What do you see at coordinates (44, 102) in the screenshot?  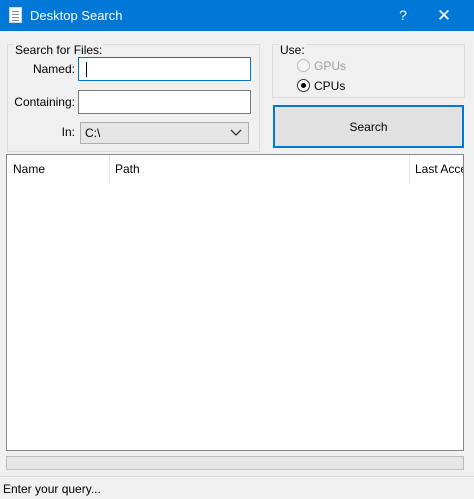 I see `containing-label: Containing:` at bounding box center [44, 102].